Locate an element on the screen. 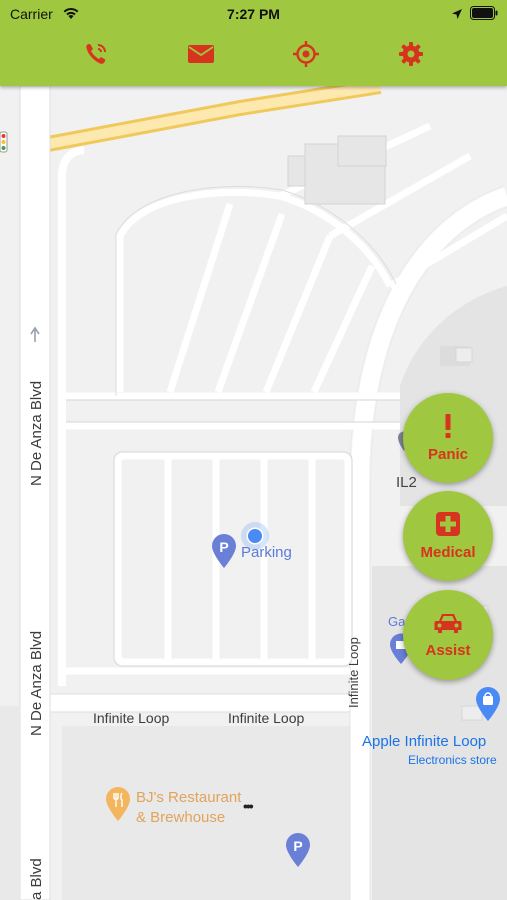 The height and width of the screenshot is (900, 507). gear-icon is located at coordinates (411, 56).